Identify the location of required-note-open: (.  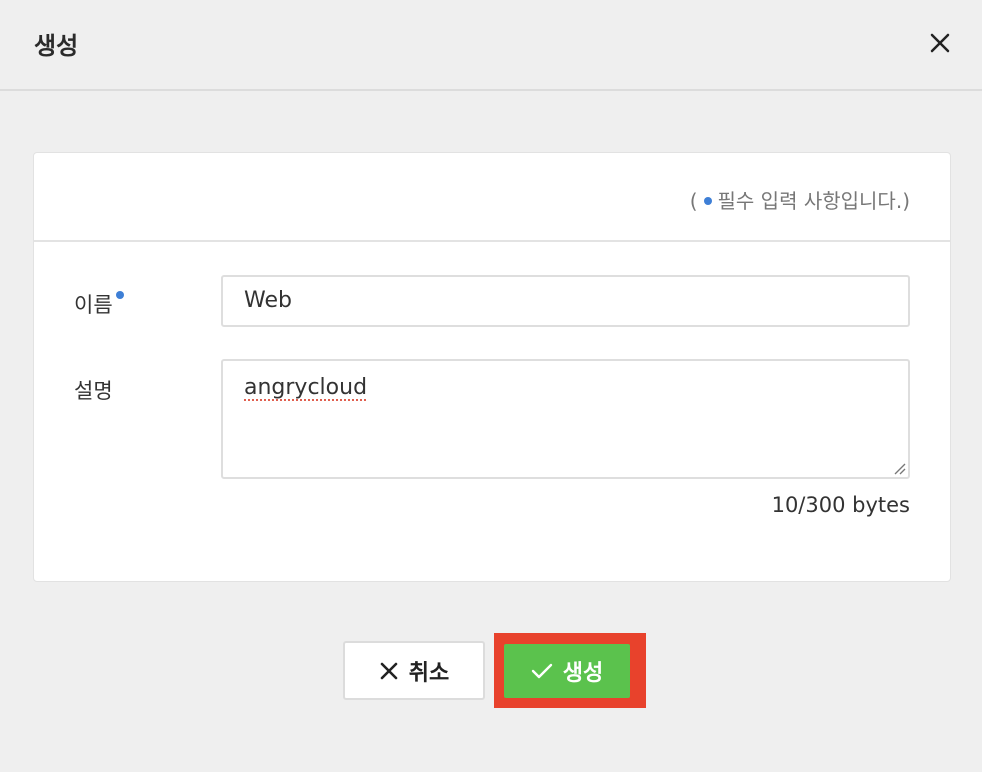
(693, 201).